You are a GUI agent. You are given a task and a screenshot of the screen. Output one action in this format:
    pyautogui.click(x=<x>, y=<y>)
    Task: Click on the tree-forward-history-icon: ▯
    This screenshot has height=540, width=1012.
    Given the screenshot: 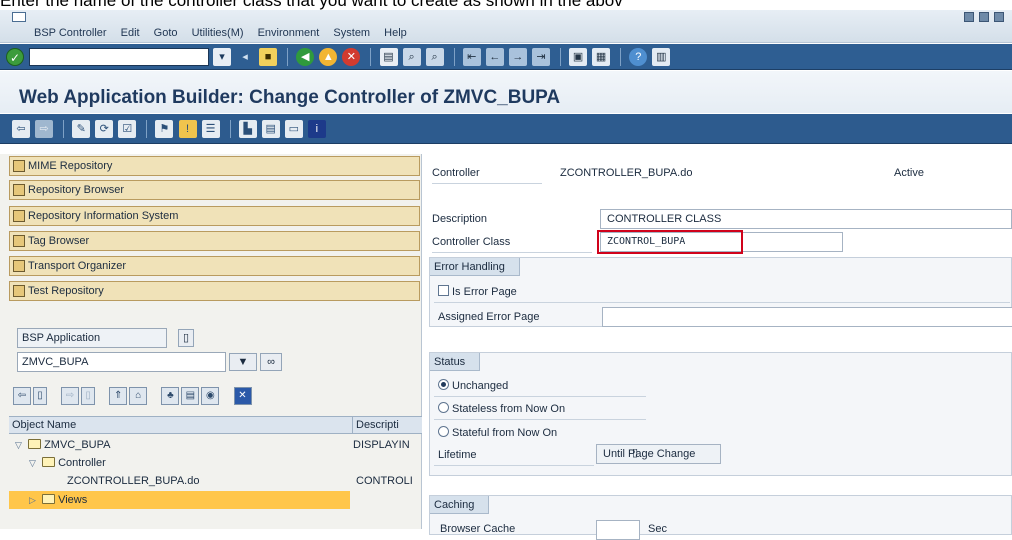 What is the action you would take?
    pyautogui.click(x=88, y=396)
    